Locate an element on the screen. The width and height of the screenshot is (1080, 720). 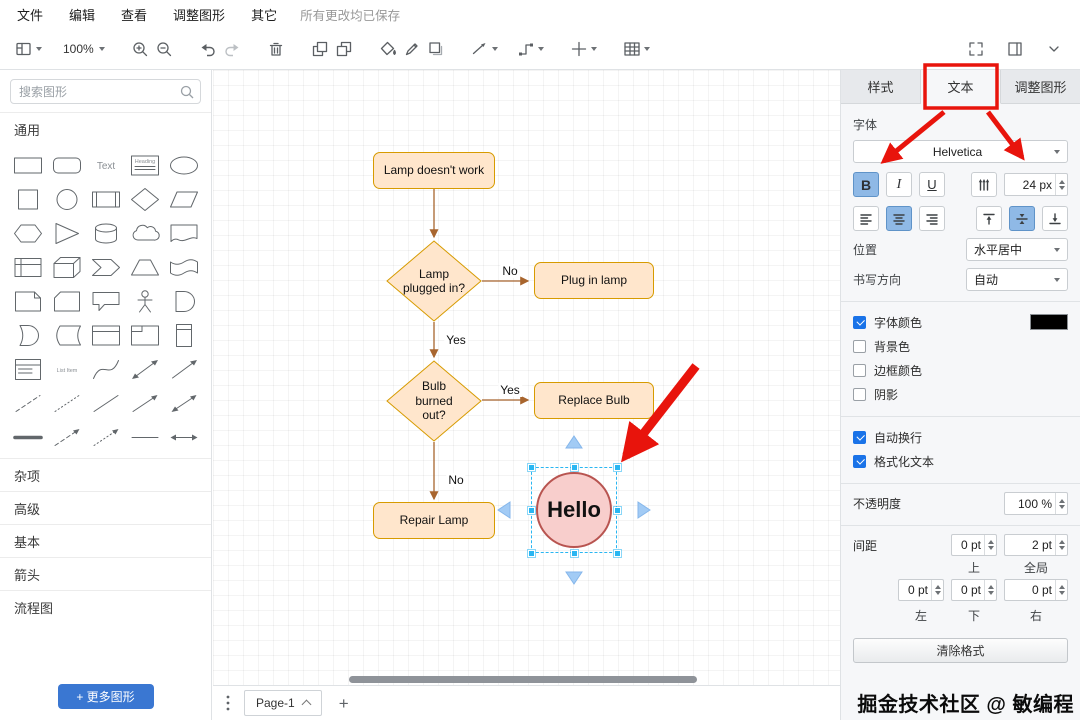
menu-extras: 其它 is located at coordinates (264, 14).